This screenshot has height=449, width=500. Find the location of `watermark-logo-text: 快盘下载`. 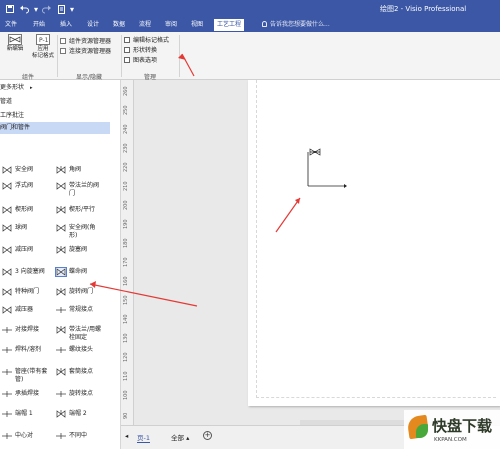

watermark-logo-text: 快盘下载 is located at coordinates (462, 426).